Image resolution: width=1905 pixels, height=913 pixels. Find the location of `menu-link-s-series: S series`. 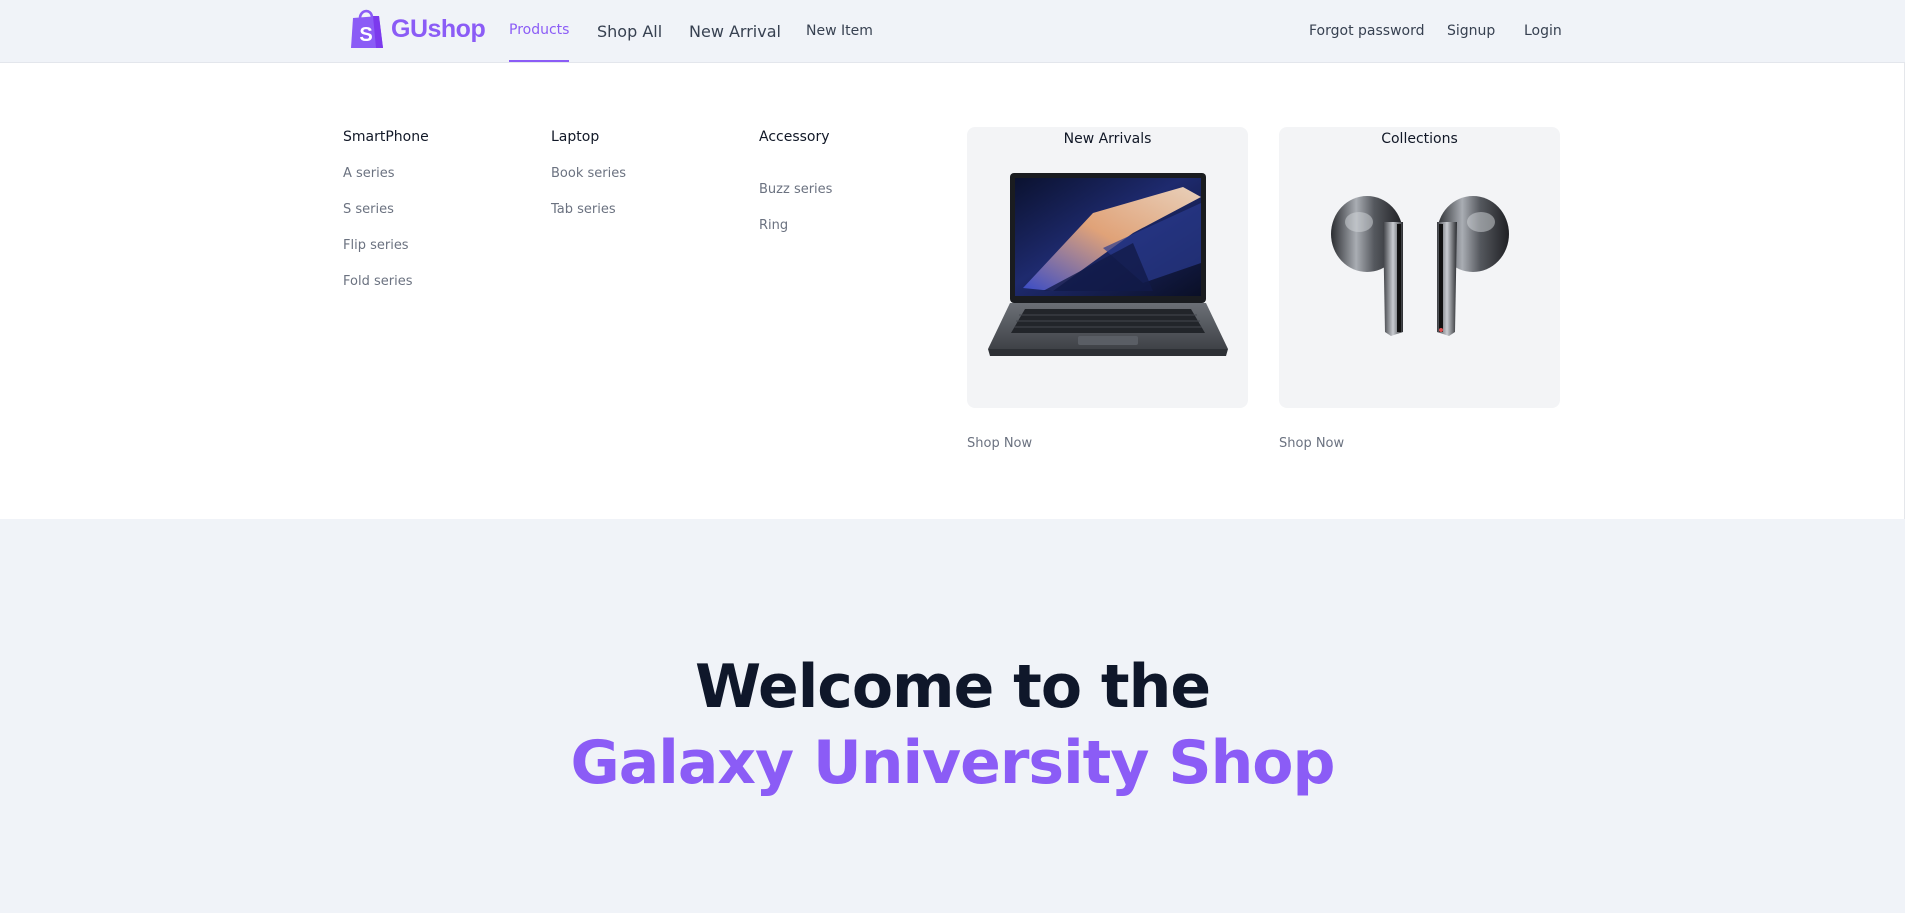

menu-link-s-series: S series is located at coordinates (368, 209).